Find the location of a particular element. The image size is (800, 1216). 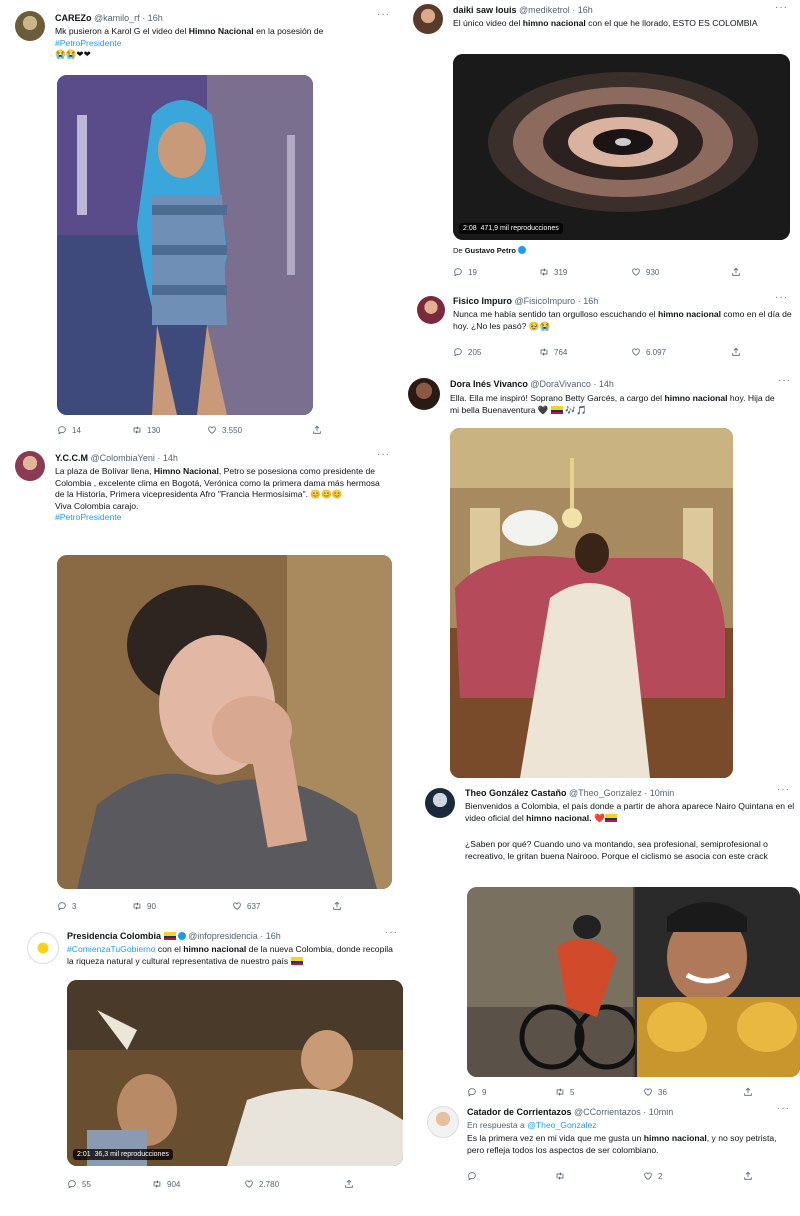

author-name: Theo González Castaño is located at coordinates (516, 793).